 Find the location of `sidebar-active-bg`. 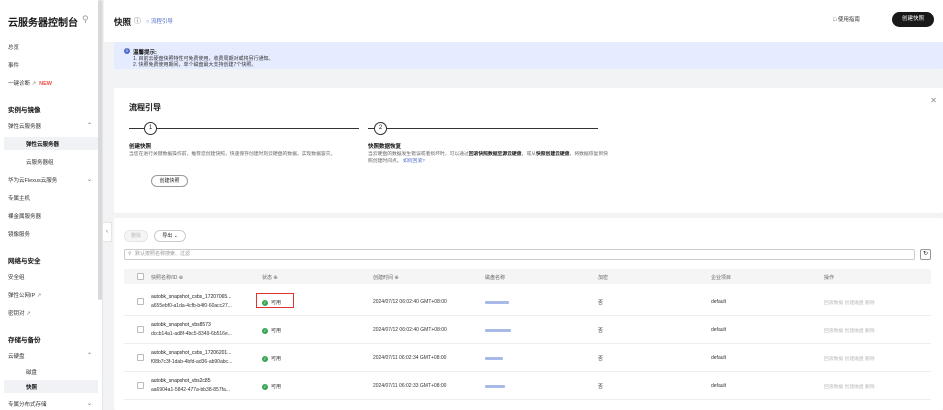

sidebar-active-bg is located at coordinates (51, 386).